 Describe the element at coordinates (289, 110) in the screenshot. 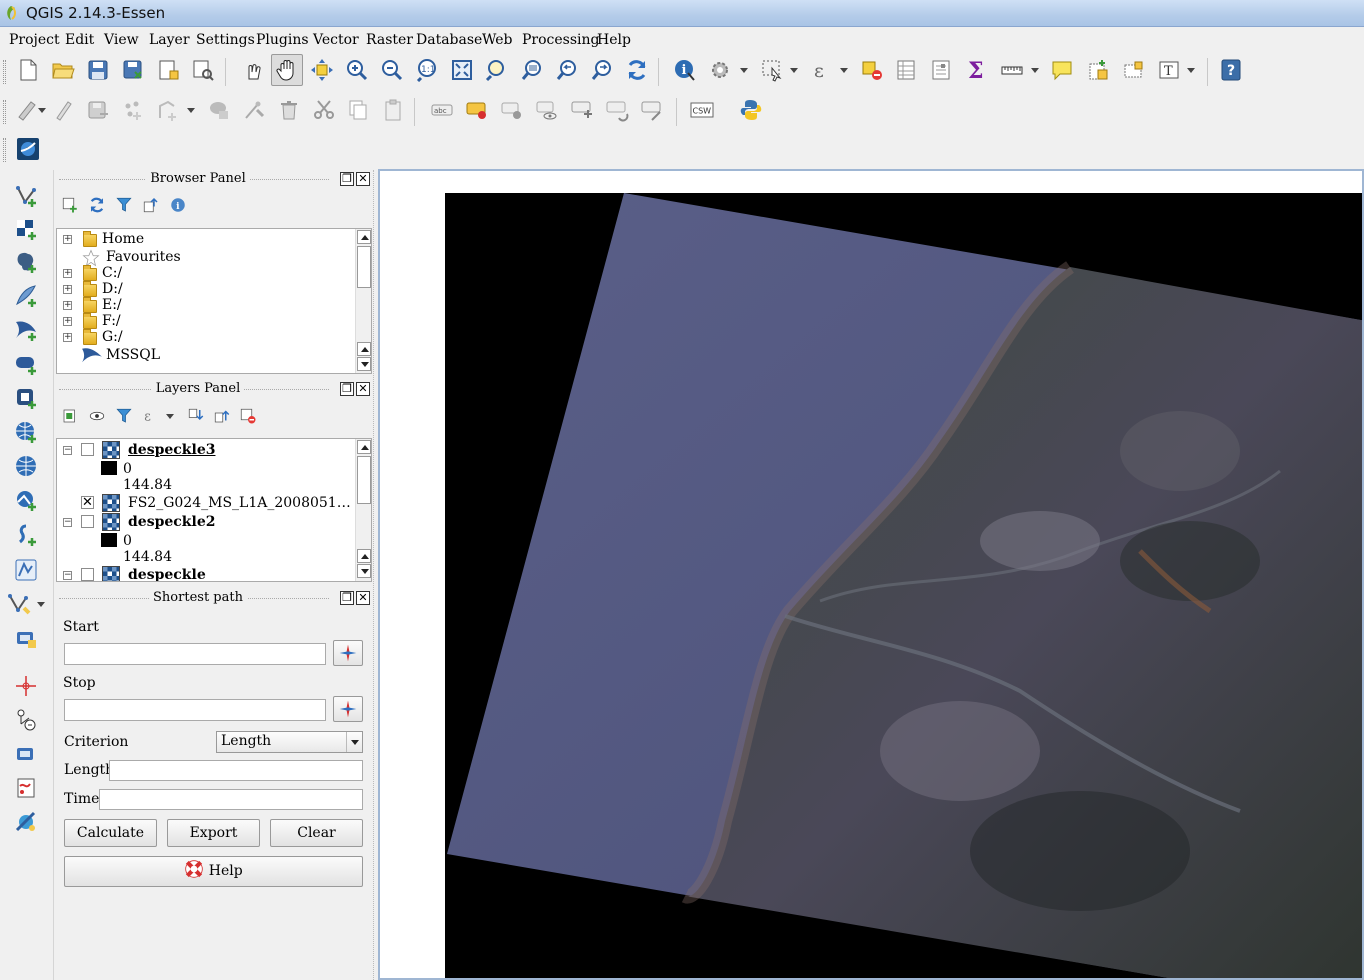

I see `delete-selected-icon` at that location.